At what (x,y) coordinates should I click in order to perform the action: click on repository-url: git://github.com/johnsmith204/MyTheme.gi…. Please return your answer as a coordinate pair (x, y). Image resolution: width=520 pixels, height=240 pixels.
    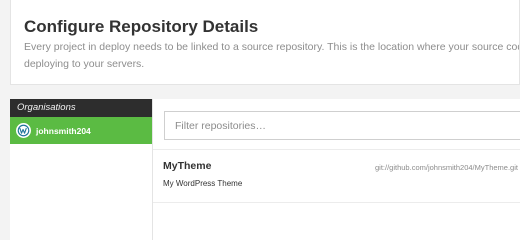
    Looking at the image, I should click on (446, 167).